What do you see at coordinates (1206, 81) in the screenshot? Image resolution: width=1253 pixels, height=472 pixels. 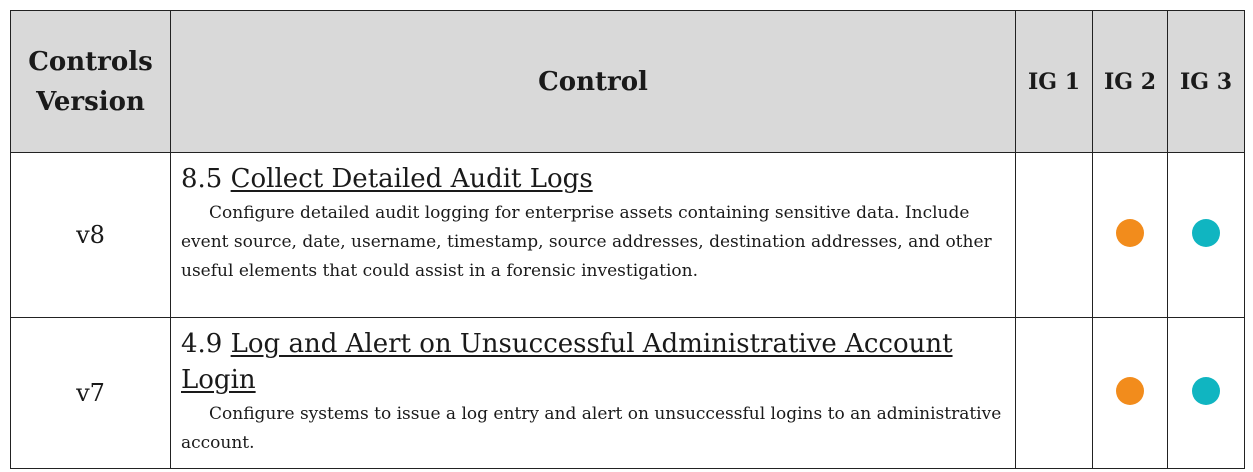 I see `header-ig3: IG 3` at bounding box center [1206, 81].